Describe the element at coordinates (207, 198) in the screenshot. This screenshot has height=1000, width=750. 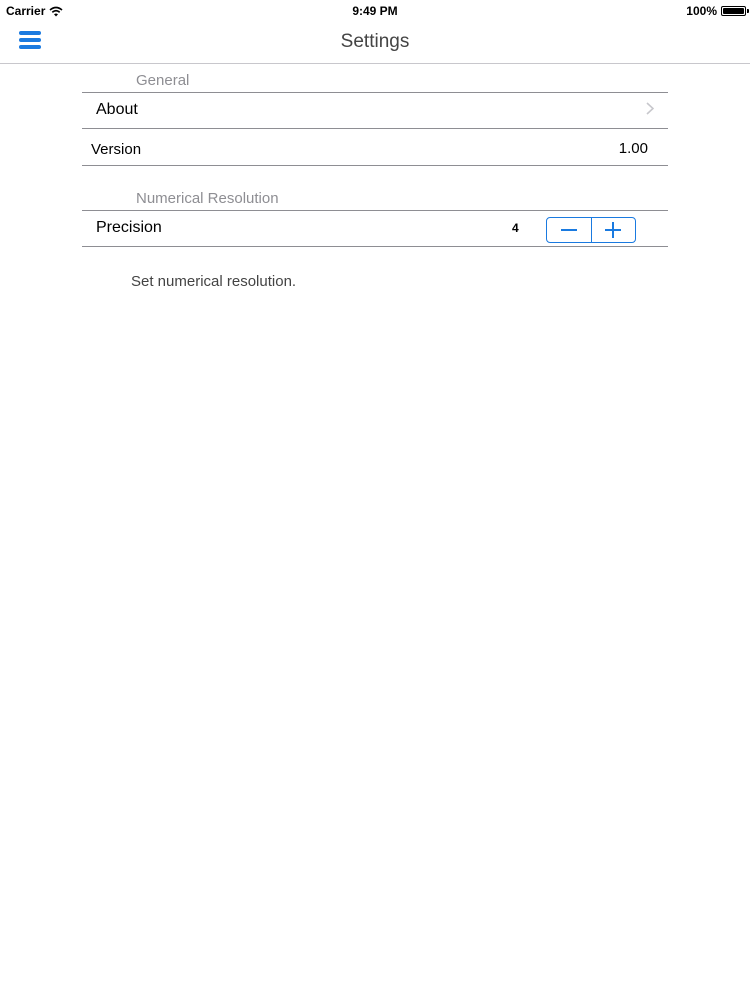
I see `section-header-numerical-resolution: Numerical Resolution` at that location.